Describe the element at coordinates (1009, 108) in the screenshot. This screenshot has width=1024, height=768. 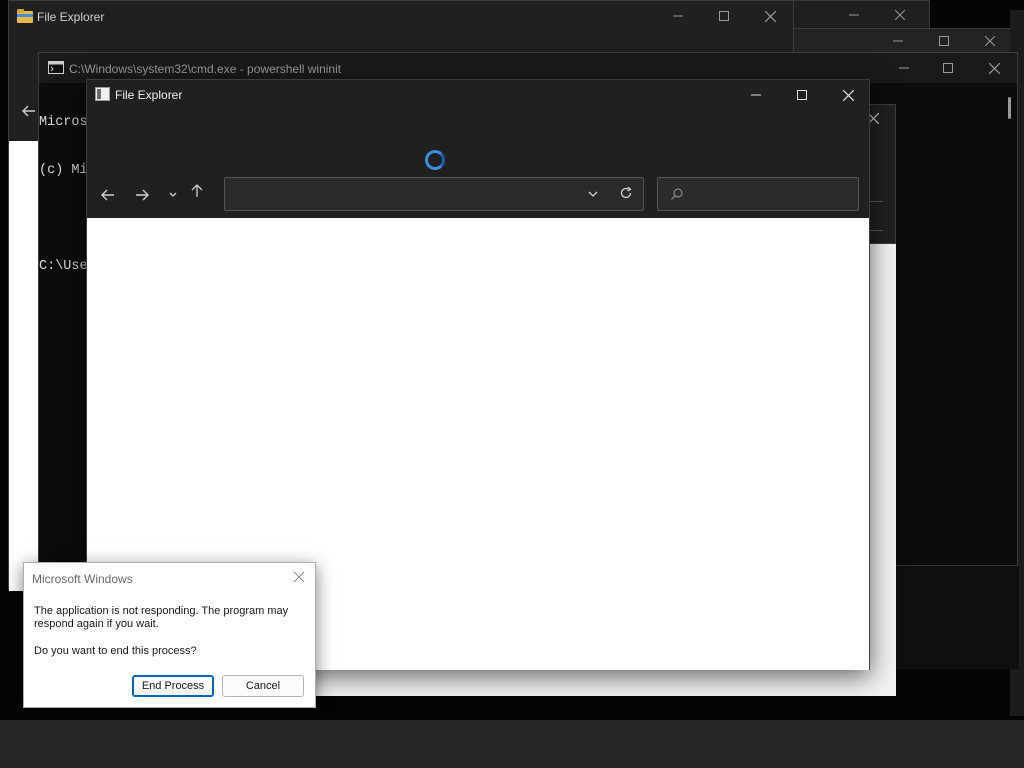
I see `scrollbar-thumb` at that location.